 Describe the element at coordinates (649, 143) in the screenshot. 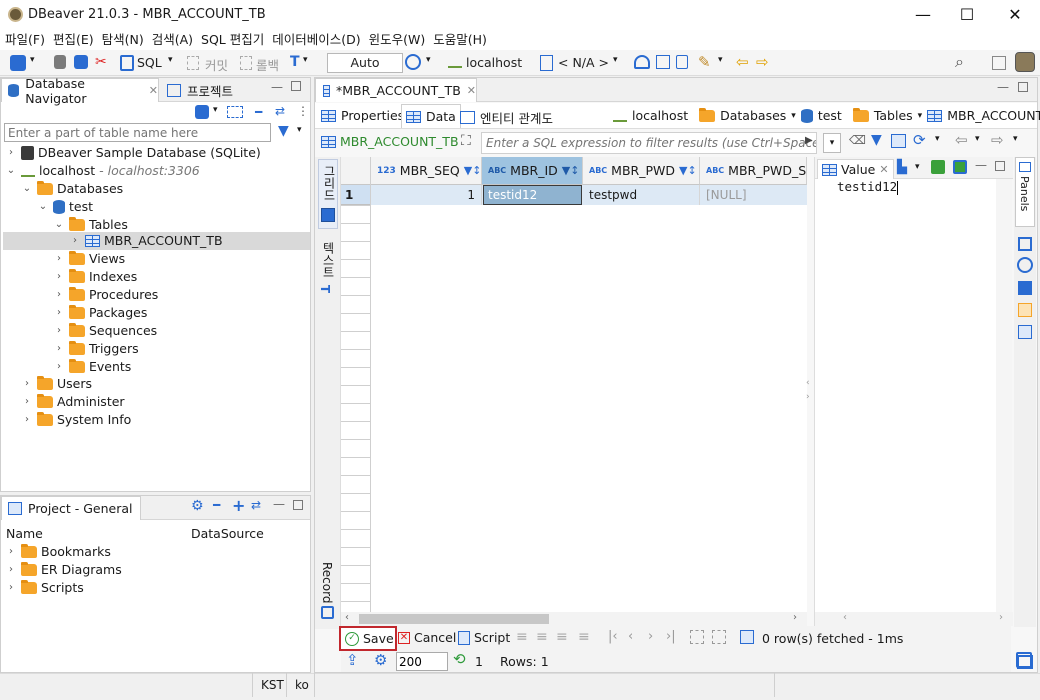

I see `sql-filter-input` at that location.